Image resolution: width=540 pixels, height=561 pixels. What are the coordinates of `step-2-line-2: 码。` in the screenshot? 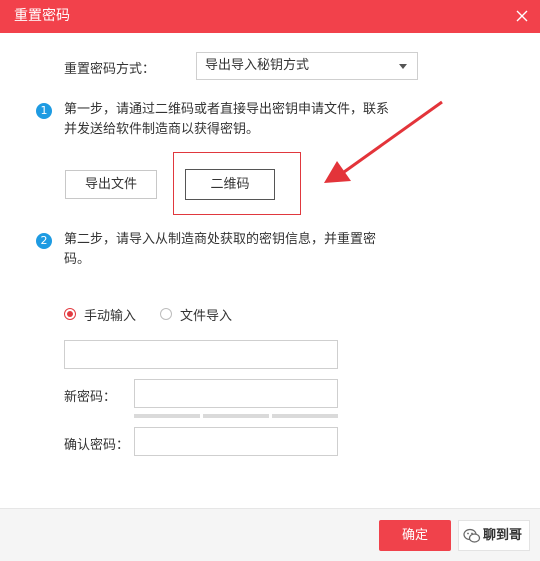 It's located at (77, 259).